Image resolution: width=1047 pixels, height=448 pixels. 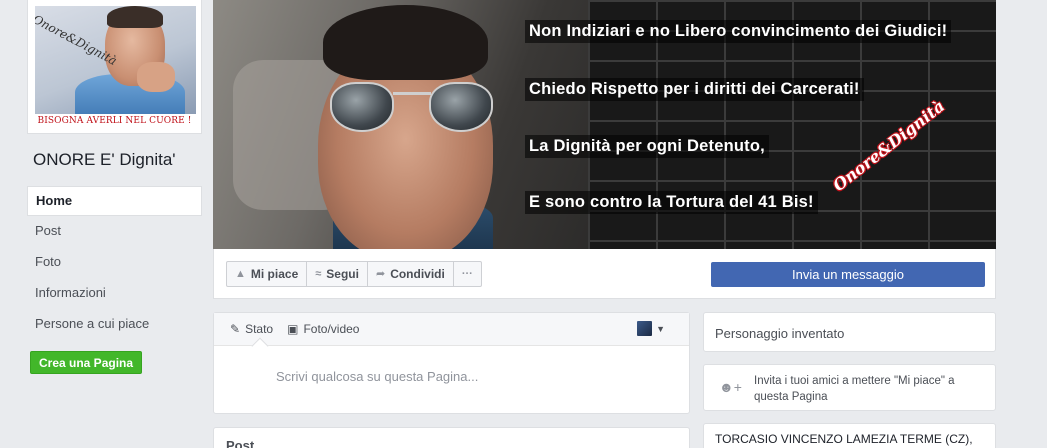 I want to click on about-text: TORCASIO VINCENZO LAMEZIA TERME (CZ),, so click(x=844, y=439).